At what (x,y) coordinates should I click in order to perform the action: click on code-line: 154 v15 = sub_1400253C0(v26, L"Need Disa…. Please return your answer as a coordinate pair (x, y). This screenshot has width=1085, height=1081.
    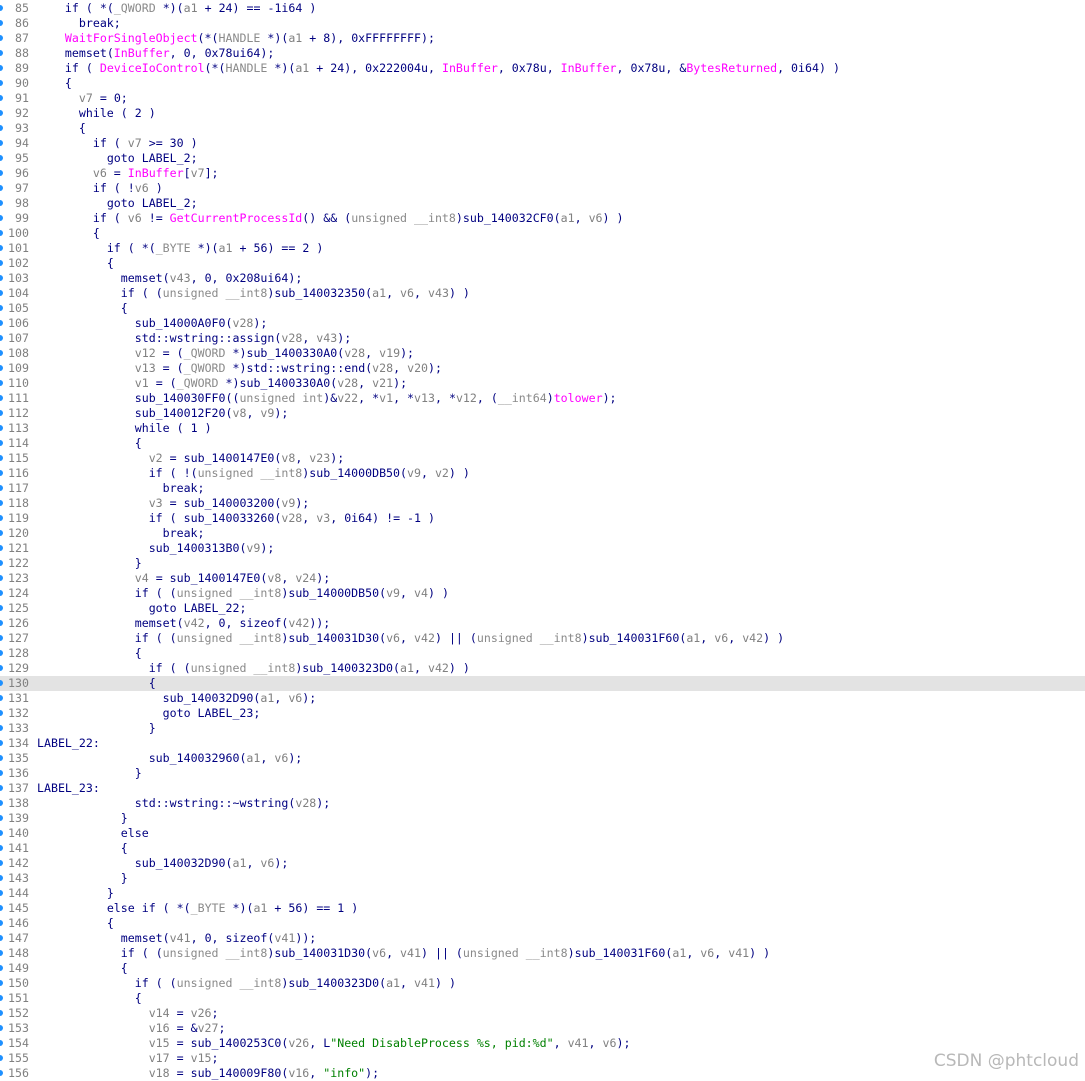
    Looking at the image, I should click on (542, 1043).